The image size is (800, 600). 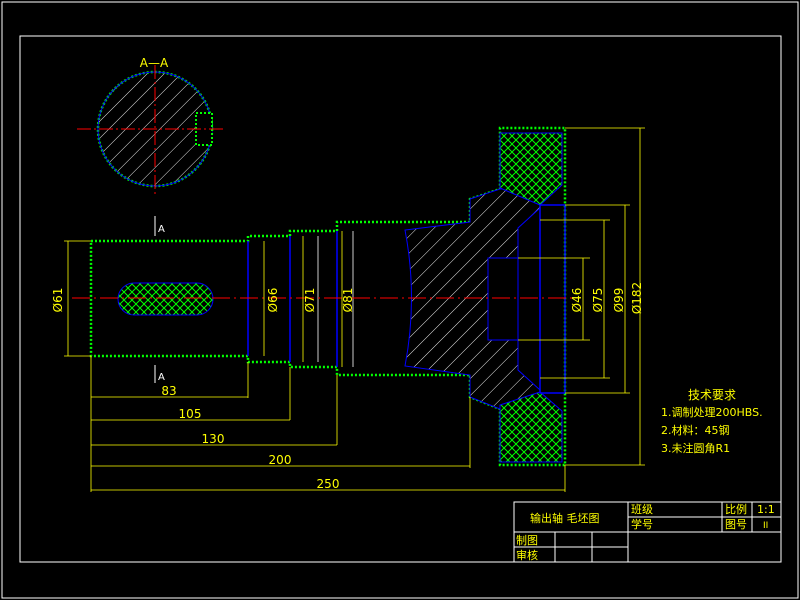 I want to click on scale-value: 1:1, so click(x=766, y=509).